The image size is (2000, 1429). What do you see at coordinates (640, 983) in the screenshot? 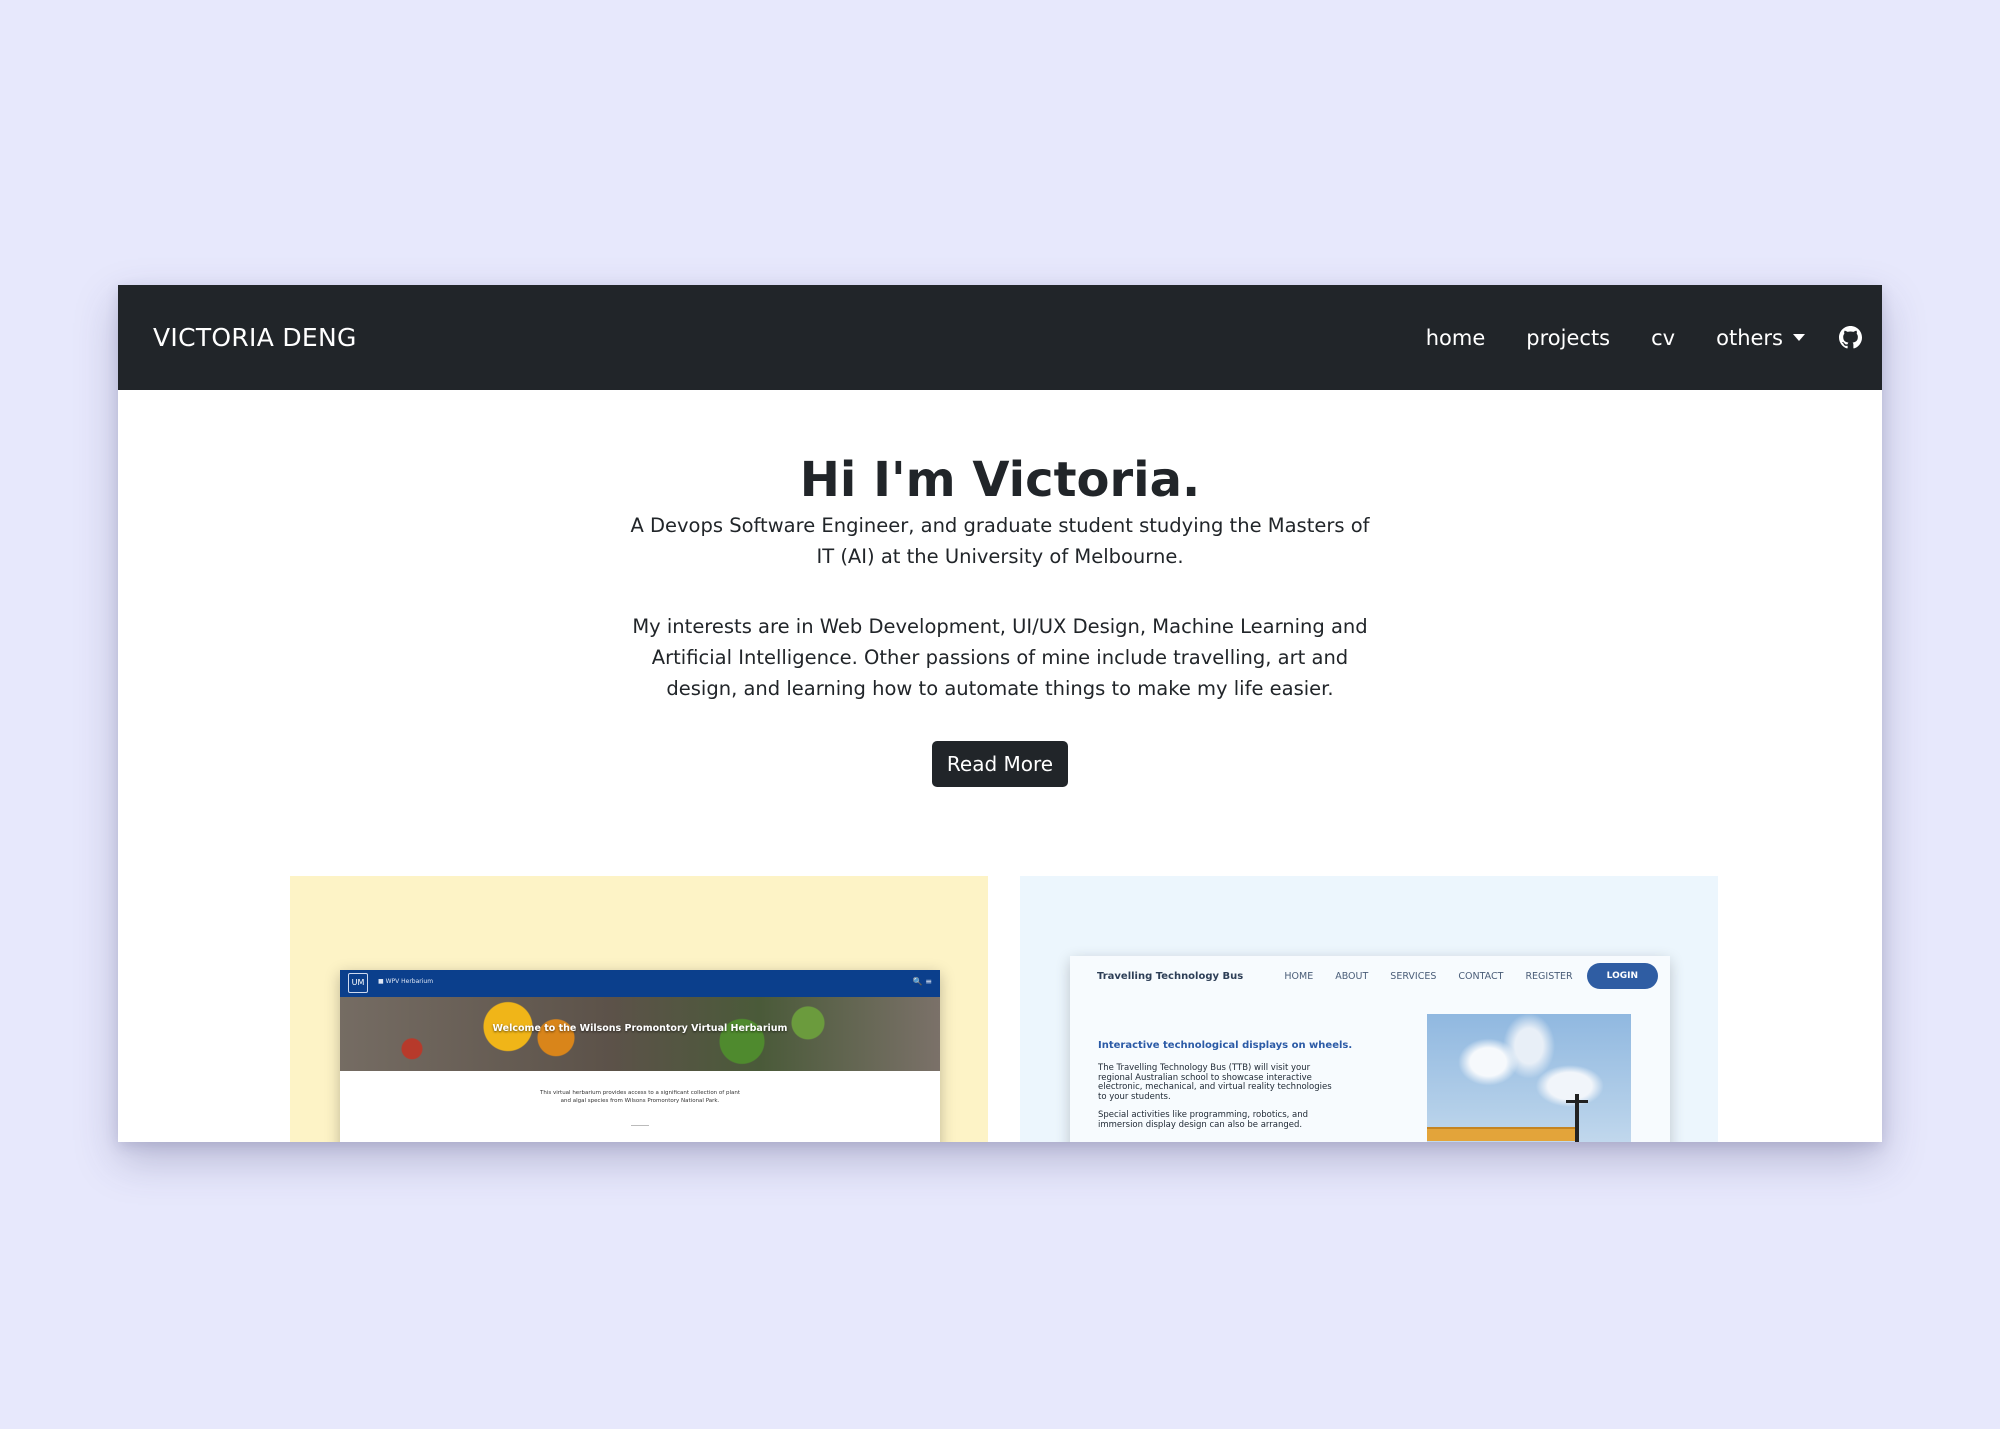
I see `herbarium-header: UM ■ WPV Herbarium 🔍 ≡` at bounding box center [640, 983].